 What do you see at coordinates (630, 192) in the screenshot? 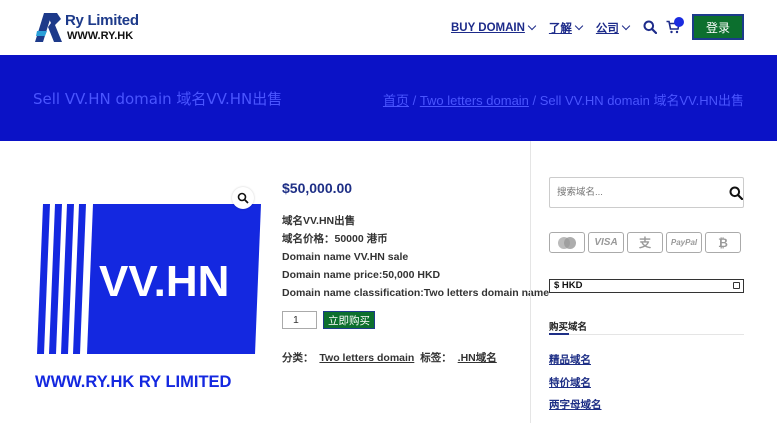
I see `domain-search-input` at bounding box center [630, 192].